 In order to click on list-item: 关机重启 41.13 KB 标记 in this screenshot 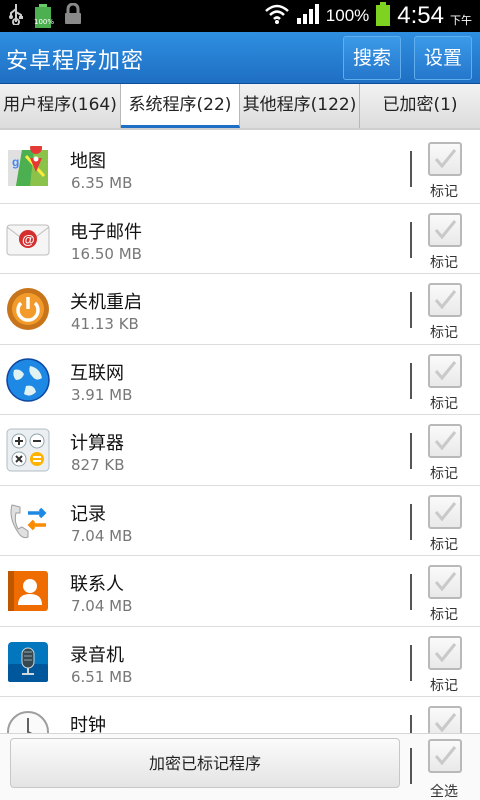, I will do `click(240, 309)`.